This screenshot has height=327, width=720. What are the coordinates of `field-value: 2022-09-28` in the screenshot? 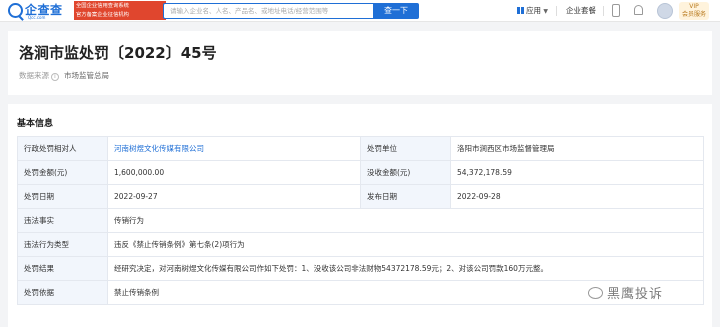 It's located at (577, 196).